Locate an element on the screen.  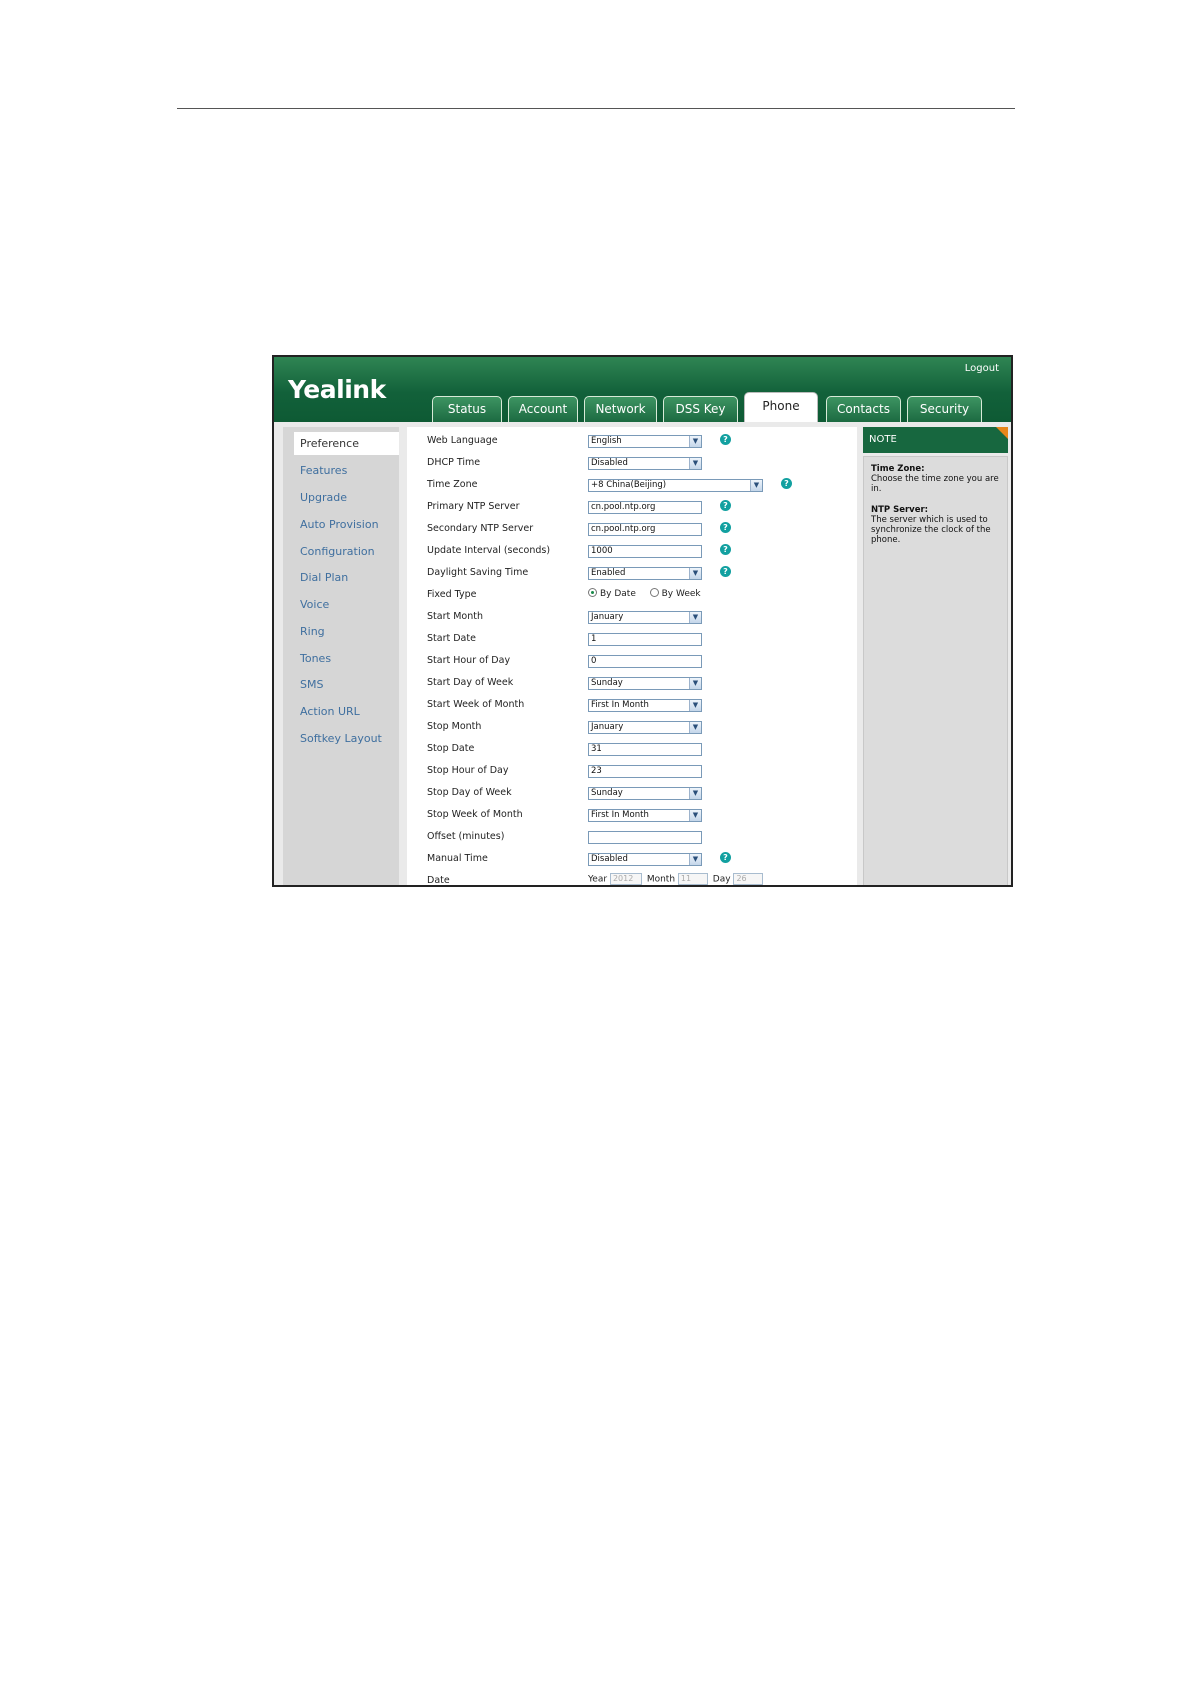
secondary-ntp-label: Secondary NTP Server is located at coordinates (480, 528).